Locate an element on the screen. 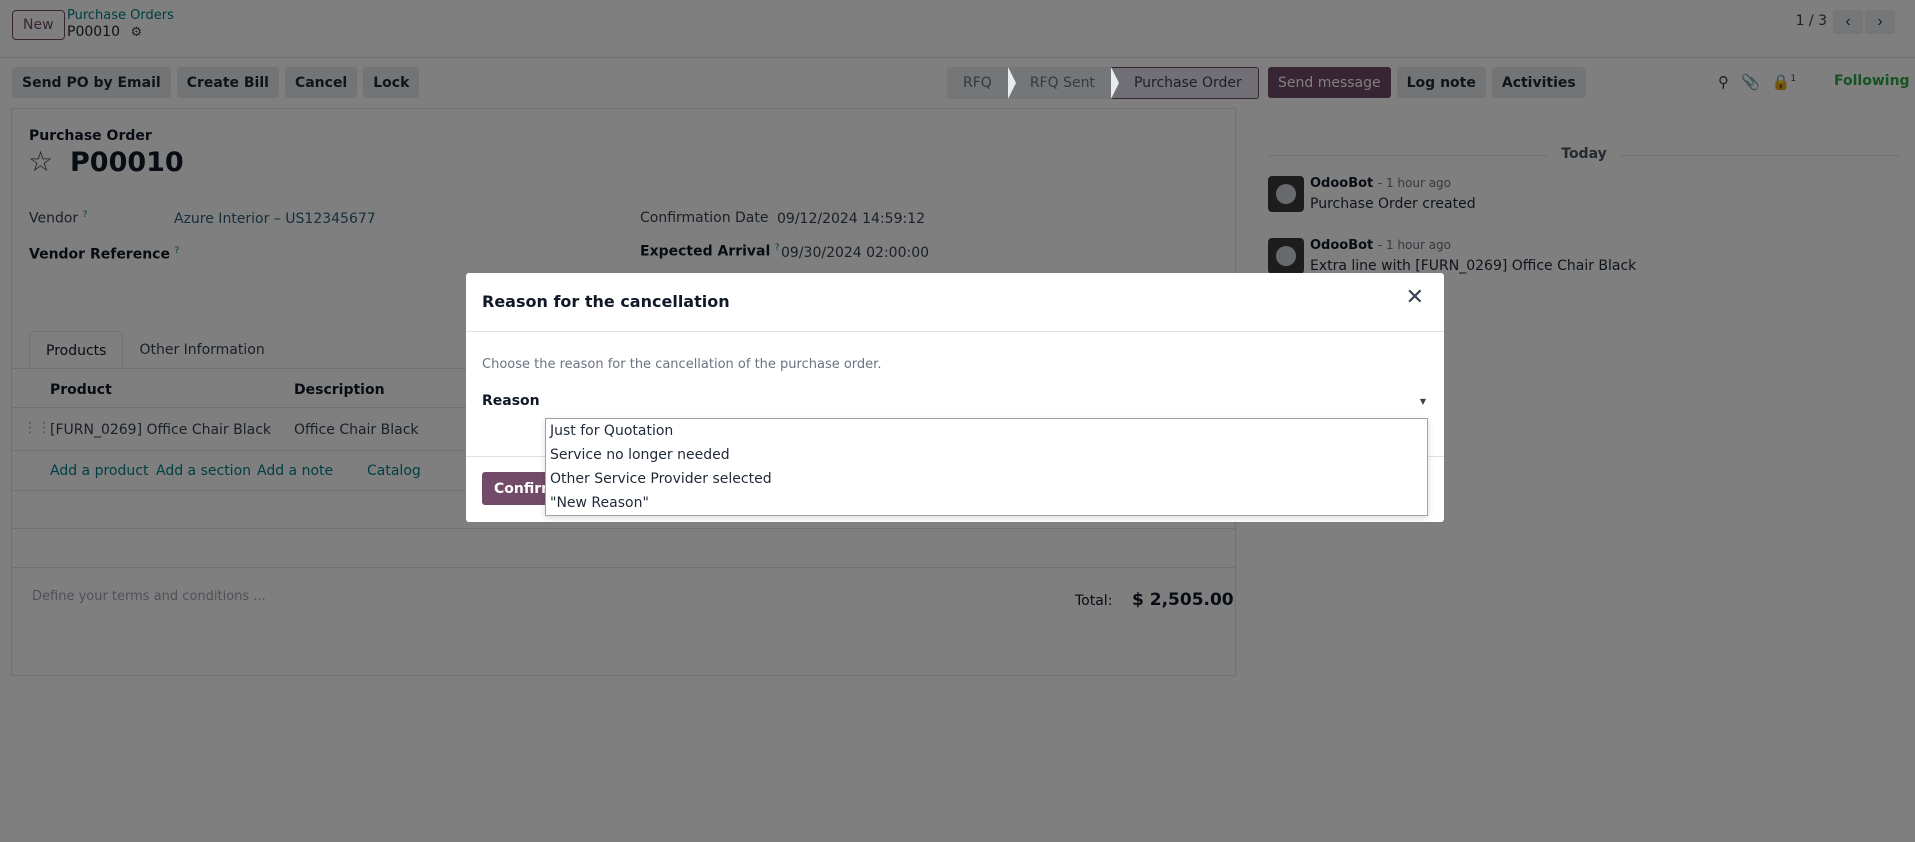 Image resolution: width=1915 pixels, height=842 pixels. dialog-title: Reason for the cancellation is located at coordinates (606, 301).